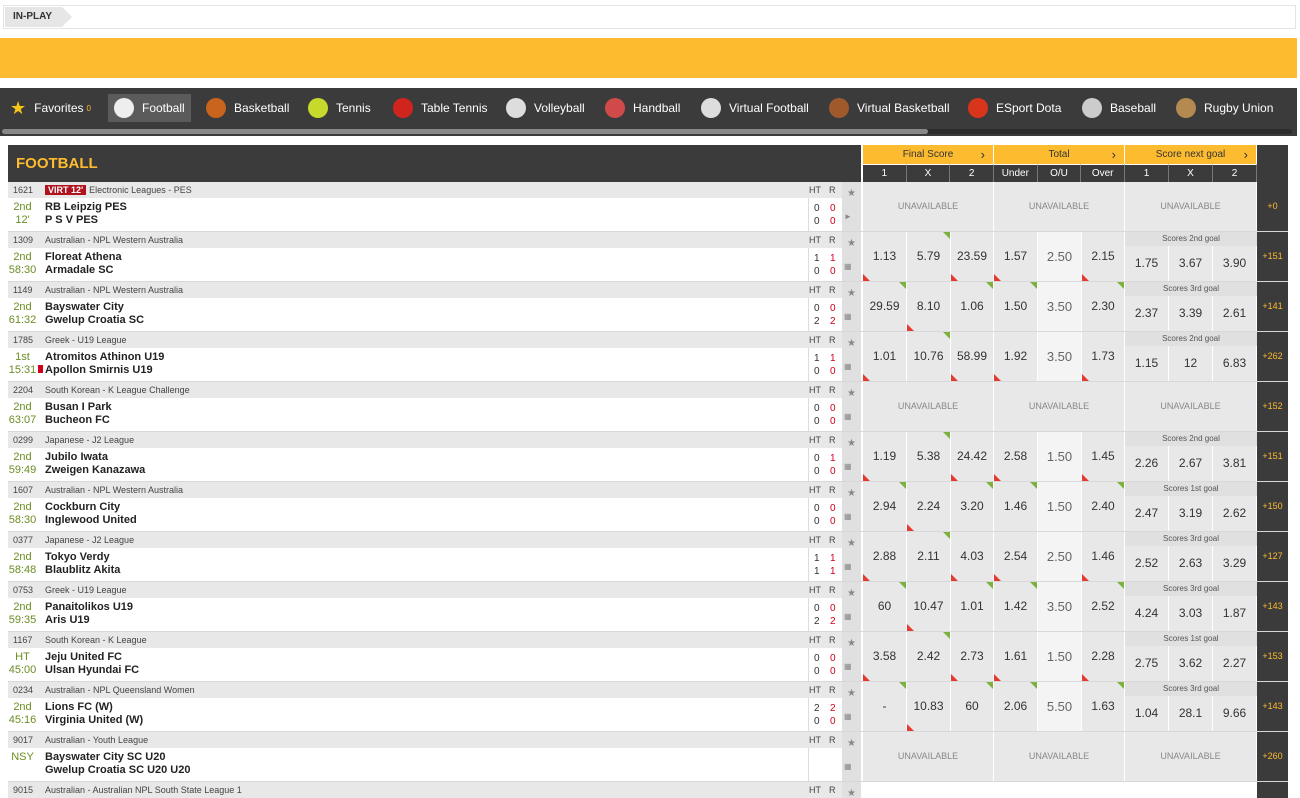 This screenshot has width=1300, height=798. Describe the element at coordinates (1272, 406) in the screenshot. I see `more-markets-button: +152` at that location.